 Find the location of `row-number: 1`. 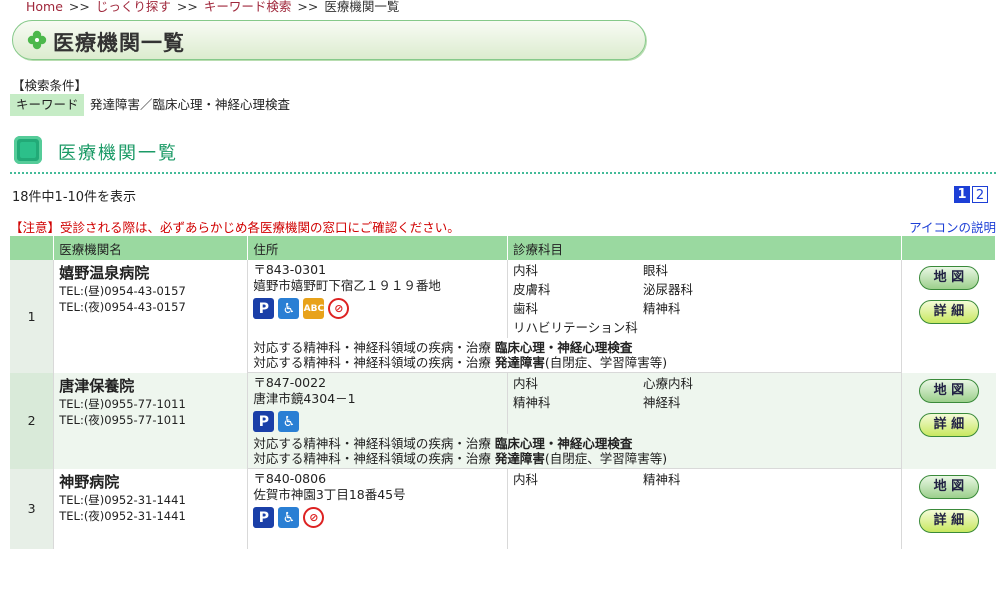

row-number: 1 is located at coordinates (32, 316).